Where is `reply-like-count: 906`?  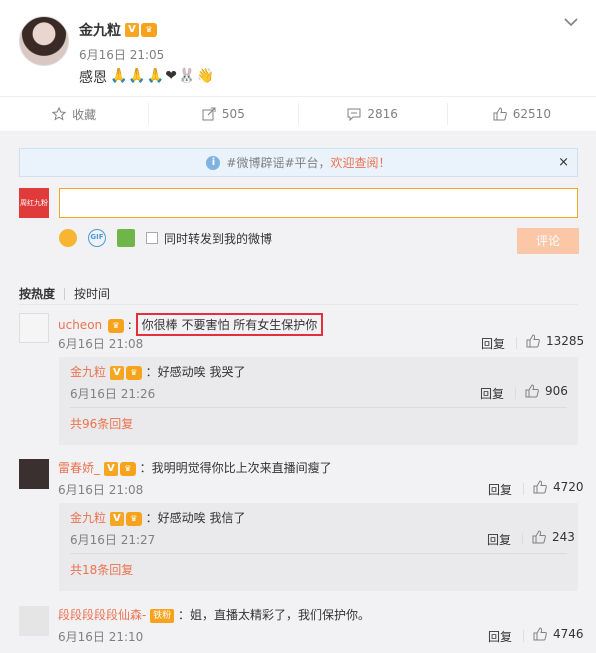 reply-like-count: 906 is located at coordinates (556, 391).